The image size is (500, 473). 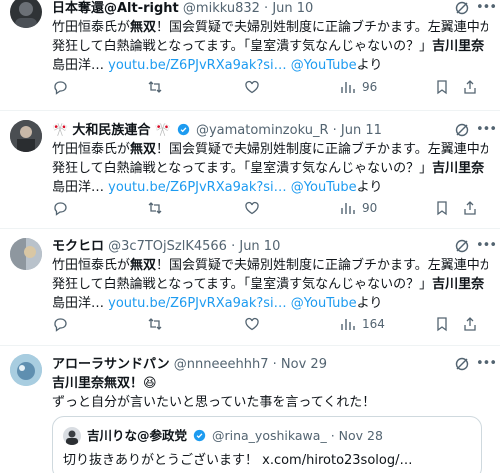 What do you see at coordinates (115, 8) in the screenshot?
I see `display-name: 日本奪還@Alt-right` at bounding box center [115, 8].